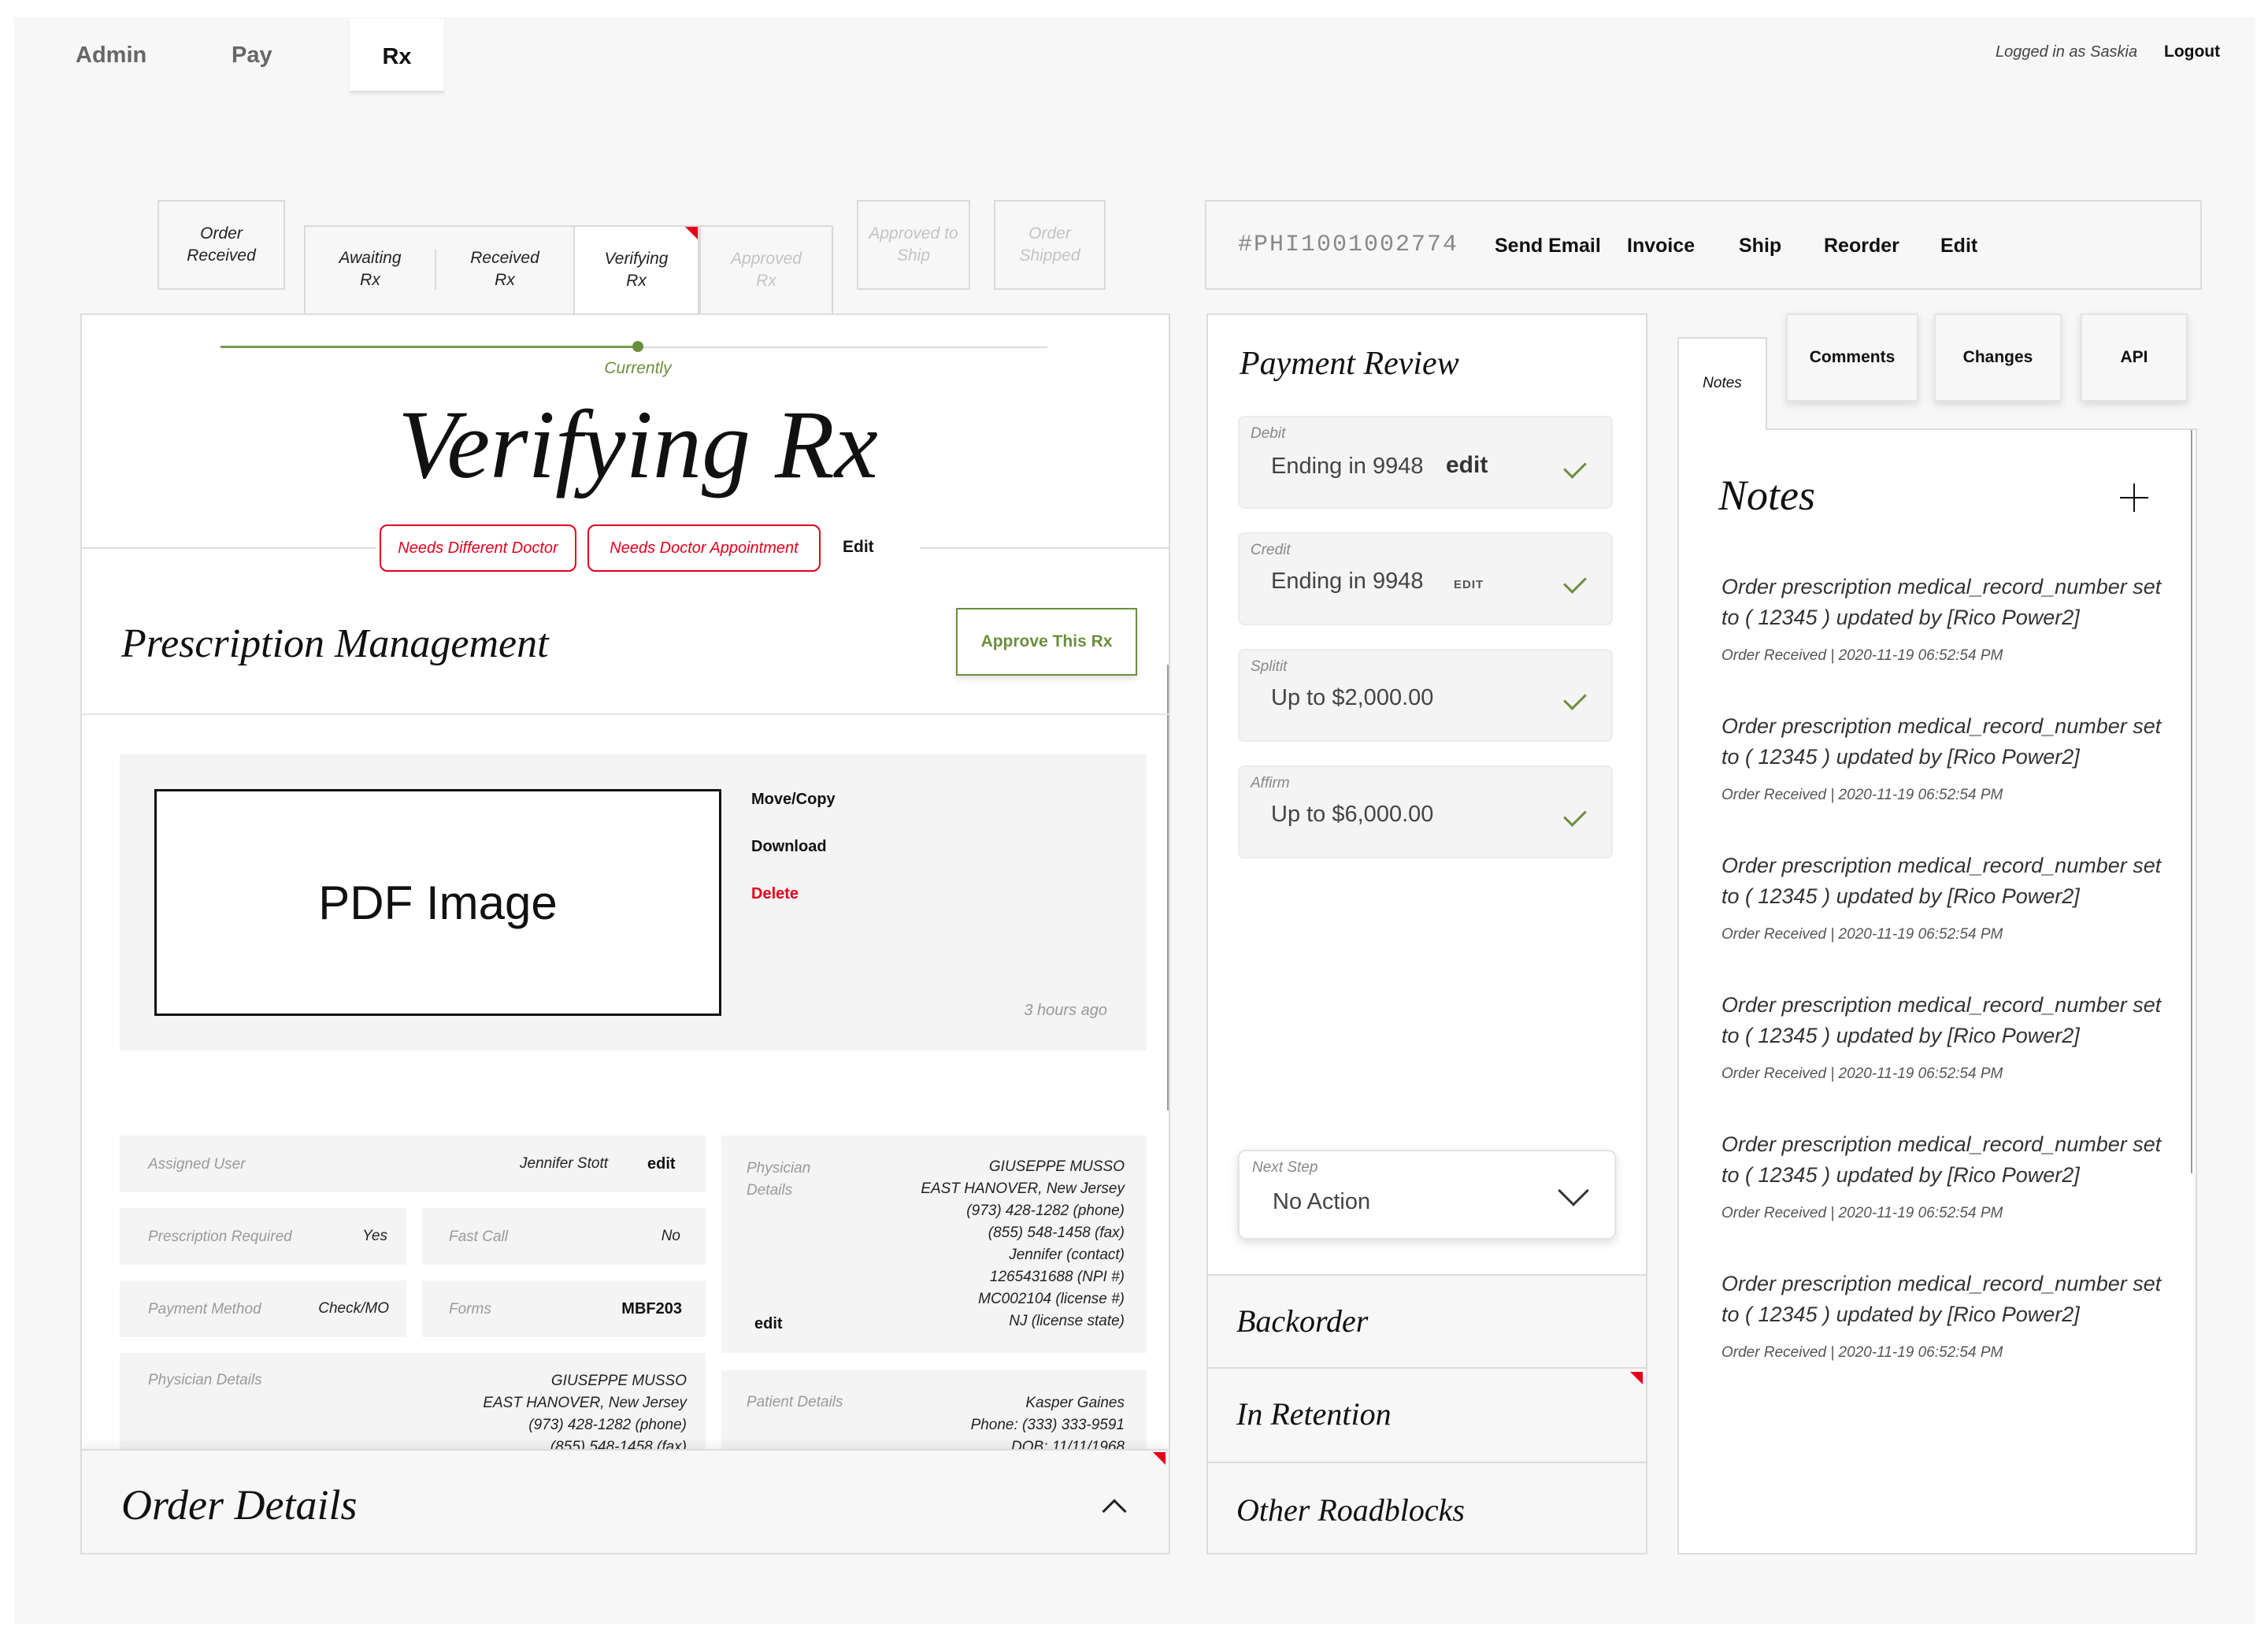 The image size is (2268, 1638). I want to click on next-step-select: Next Step No Action, so click(1427, 1195).